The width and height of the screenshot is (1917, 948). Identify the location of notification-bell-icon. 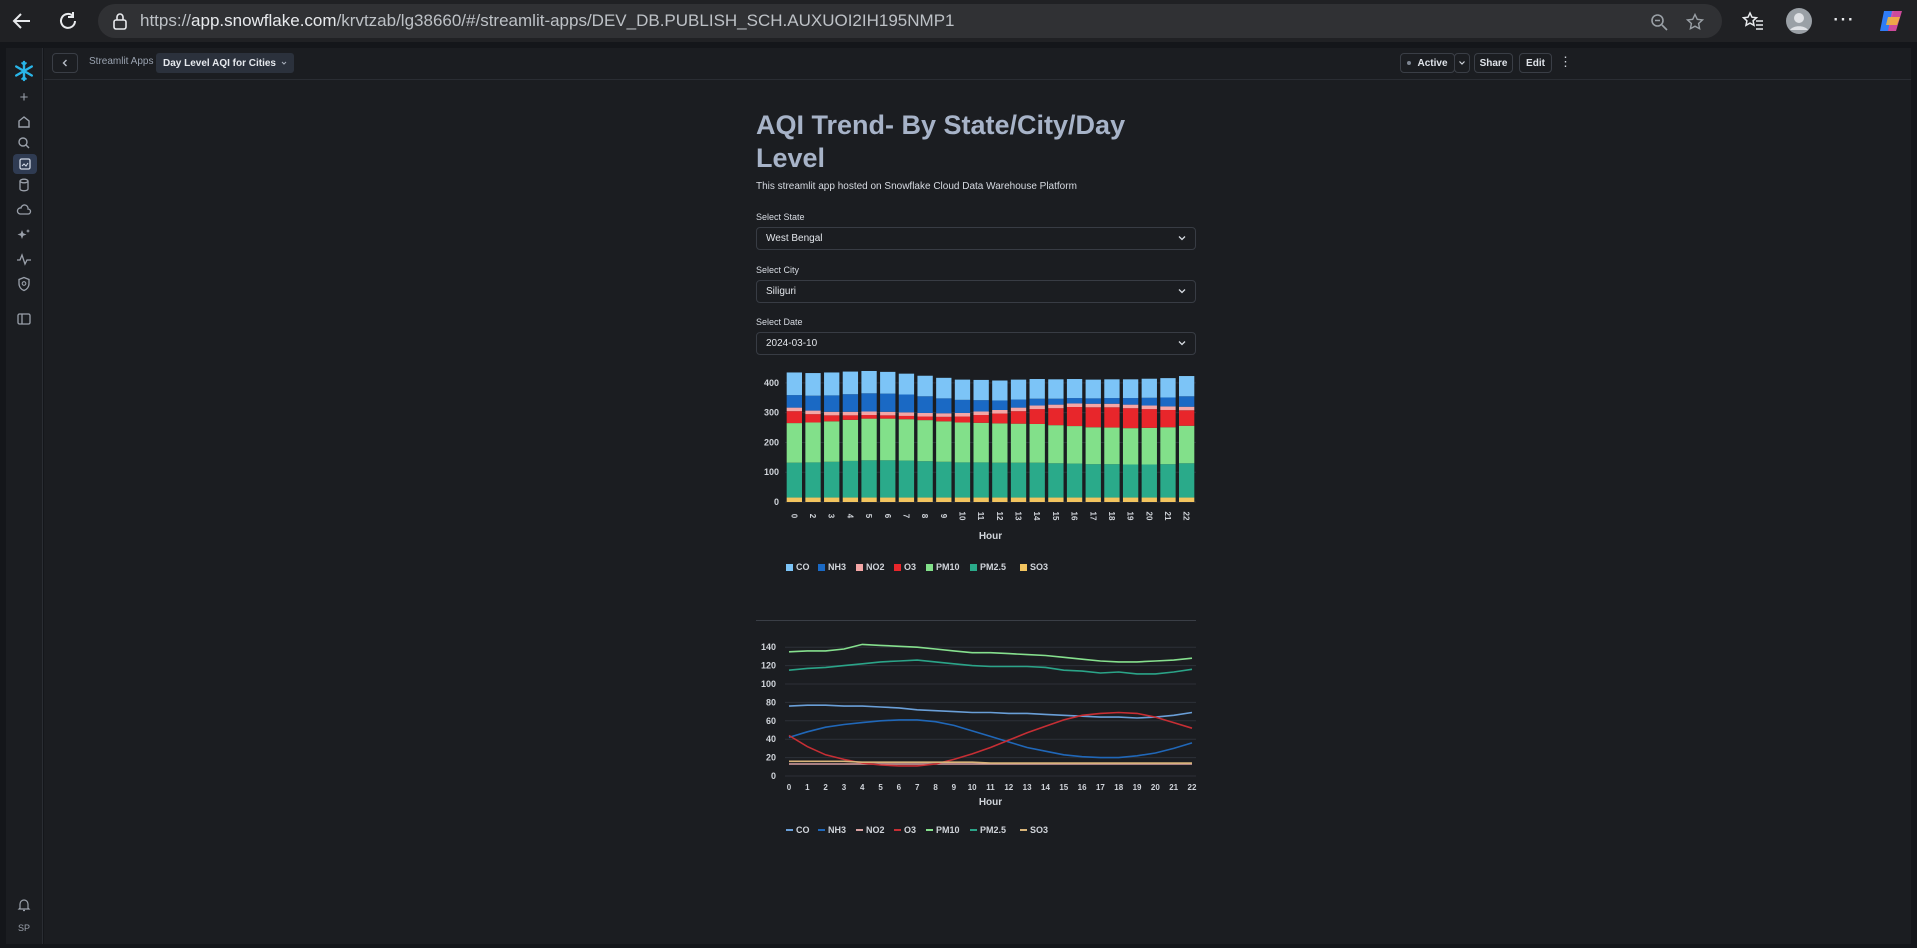
(24, 905).